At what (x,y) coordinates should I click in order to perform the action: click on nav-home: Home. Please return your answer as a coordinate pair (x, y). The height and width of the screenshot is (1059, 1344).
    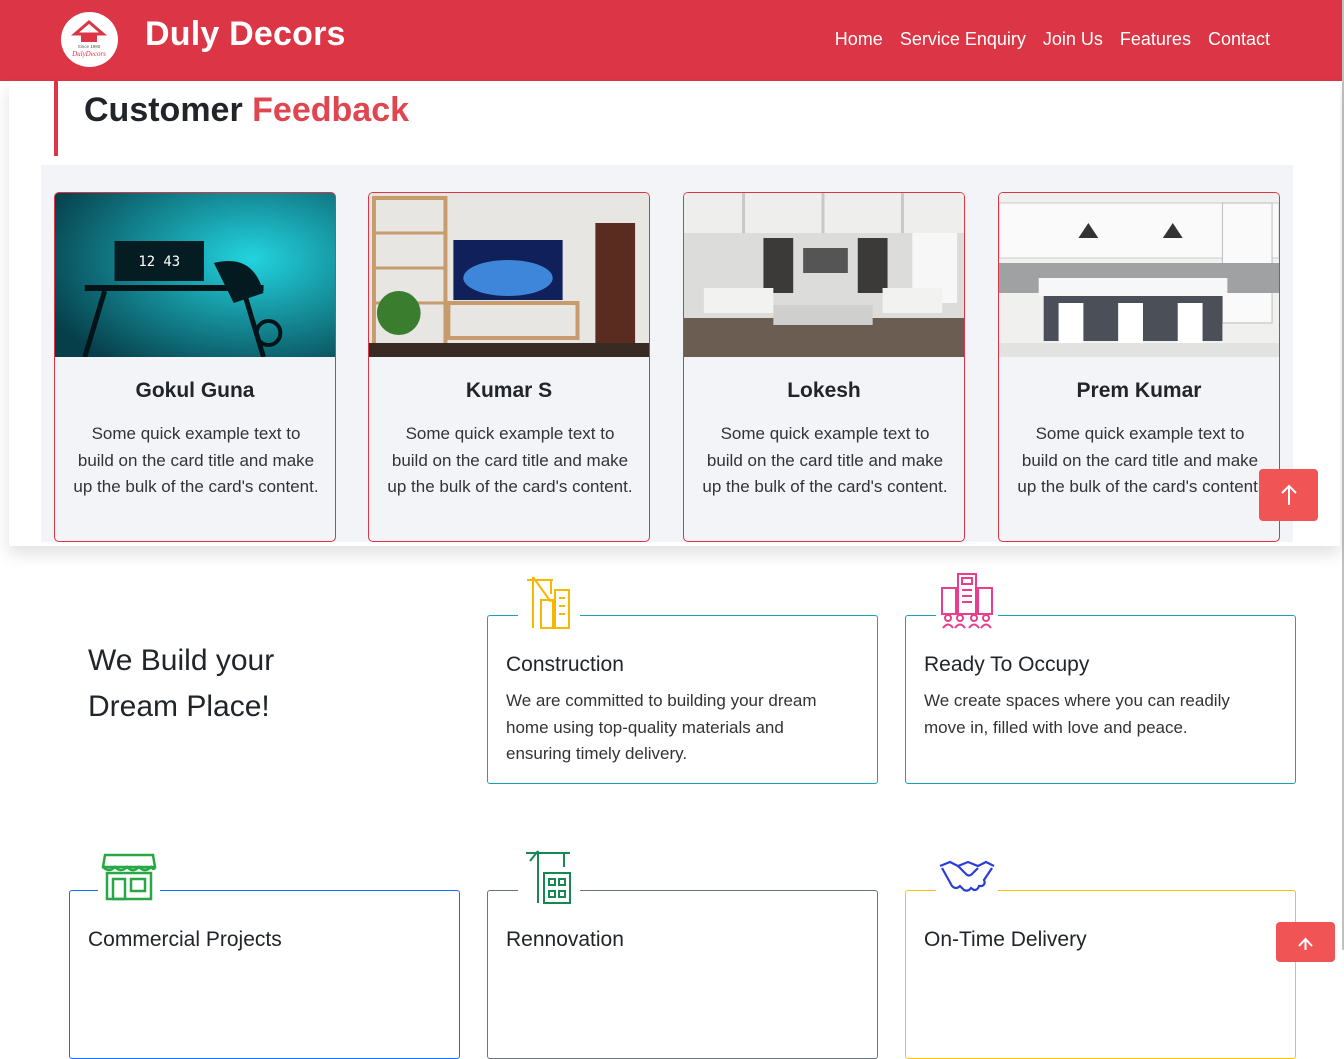
    Looking at the image, I should click on (859, 39).